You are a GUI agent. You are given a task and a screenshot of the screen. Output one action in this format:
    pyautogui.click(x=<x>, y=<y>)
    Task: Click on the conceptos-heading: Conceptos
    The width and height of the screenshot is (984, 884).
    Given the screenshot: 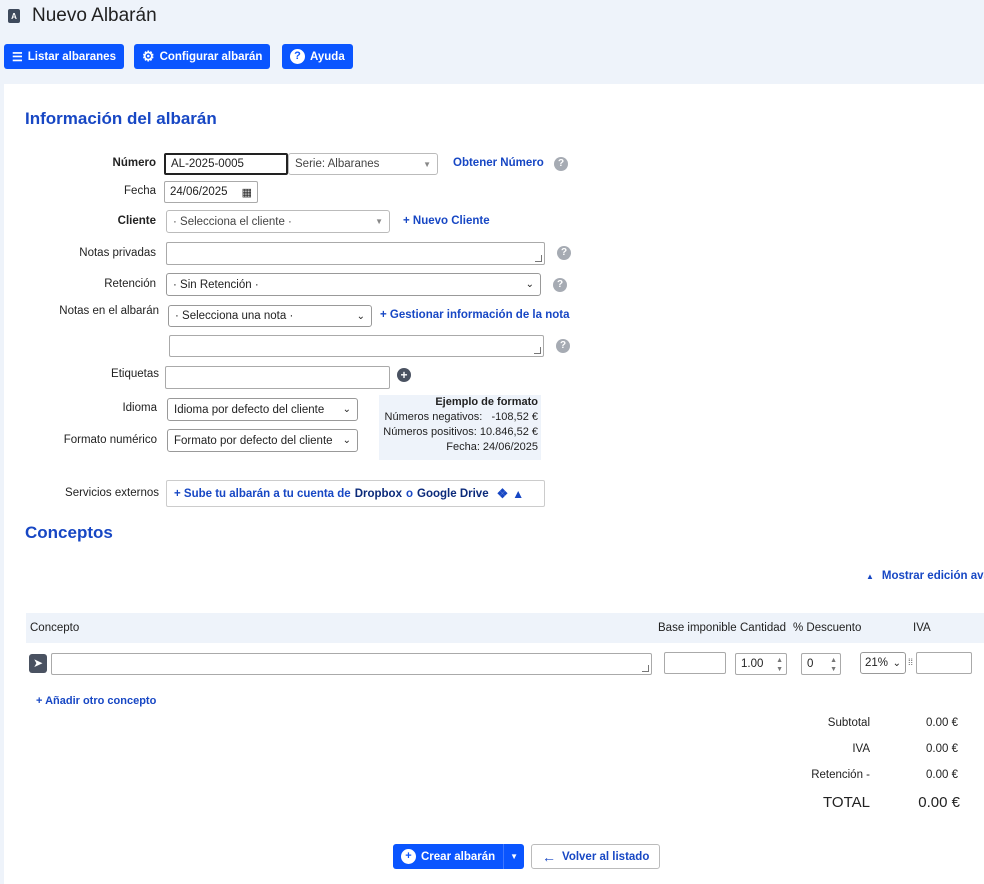 What is the action you would take?
    pyautogui.click(x=69, y=532)
    